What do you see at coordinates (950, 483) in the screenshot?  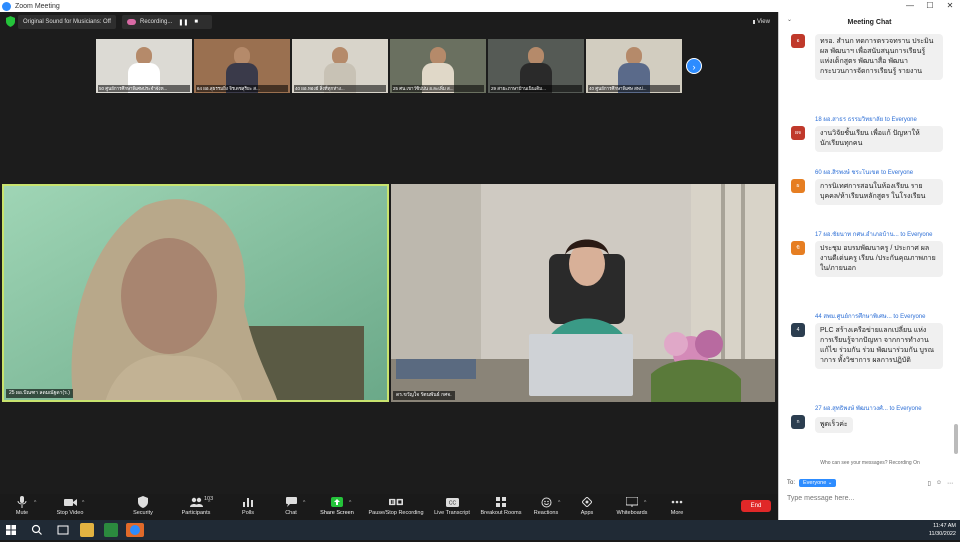 I see `more-options-icon: ⋯` at bounding box center [950, 483].